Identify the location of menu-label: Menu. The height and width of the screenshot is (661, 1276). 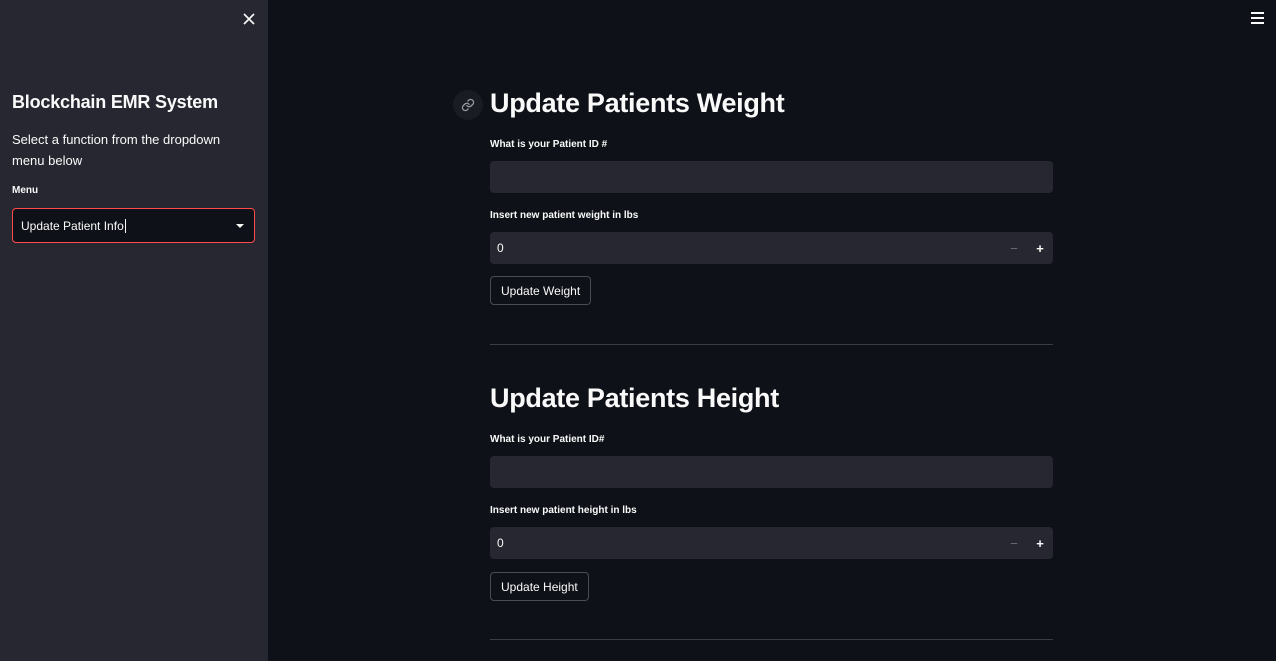
(25, 190).